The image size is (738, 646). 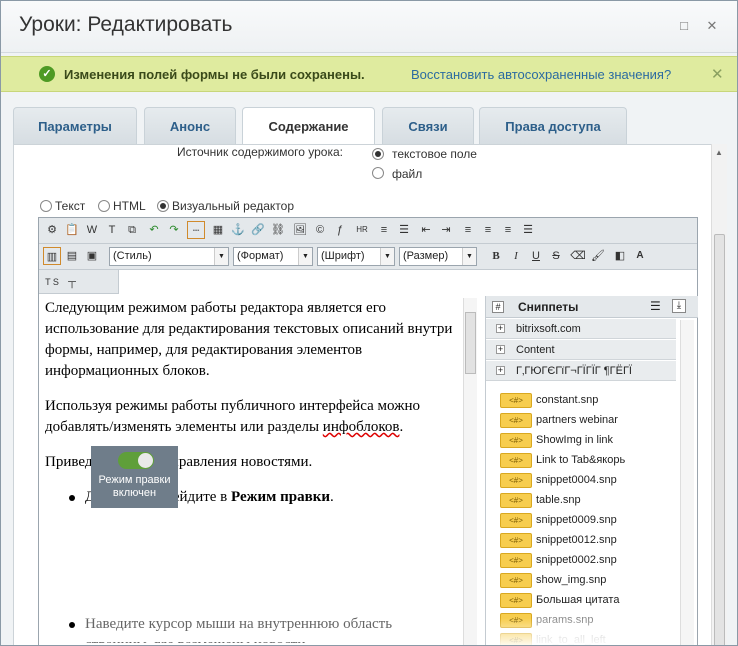 I want to click on bold-icon: B, so click(x=496, y=256).